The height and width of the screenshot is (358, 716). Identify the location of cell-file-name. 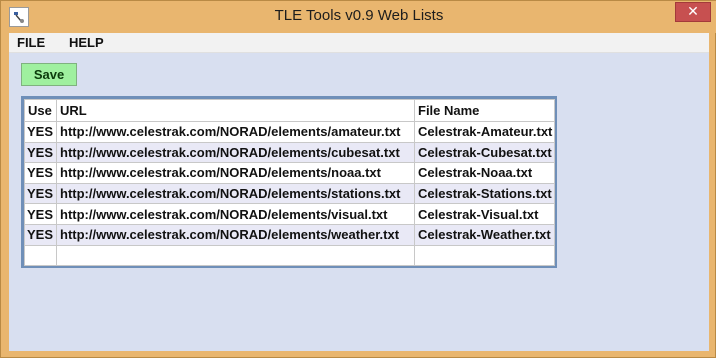
(484, 255).